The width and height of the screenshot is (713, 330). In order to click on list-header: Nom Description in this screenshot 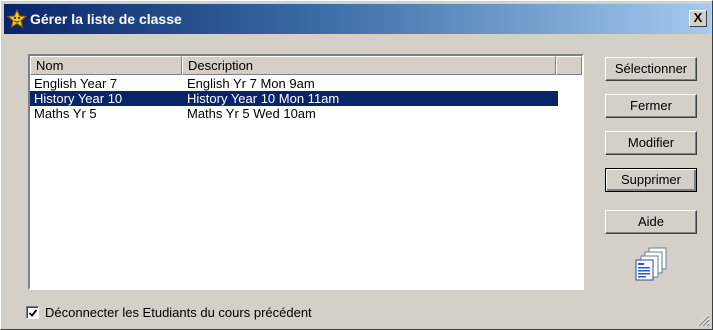, I will do `click(306, 65)`.